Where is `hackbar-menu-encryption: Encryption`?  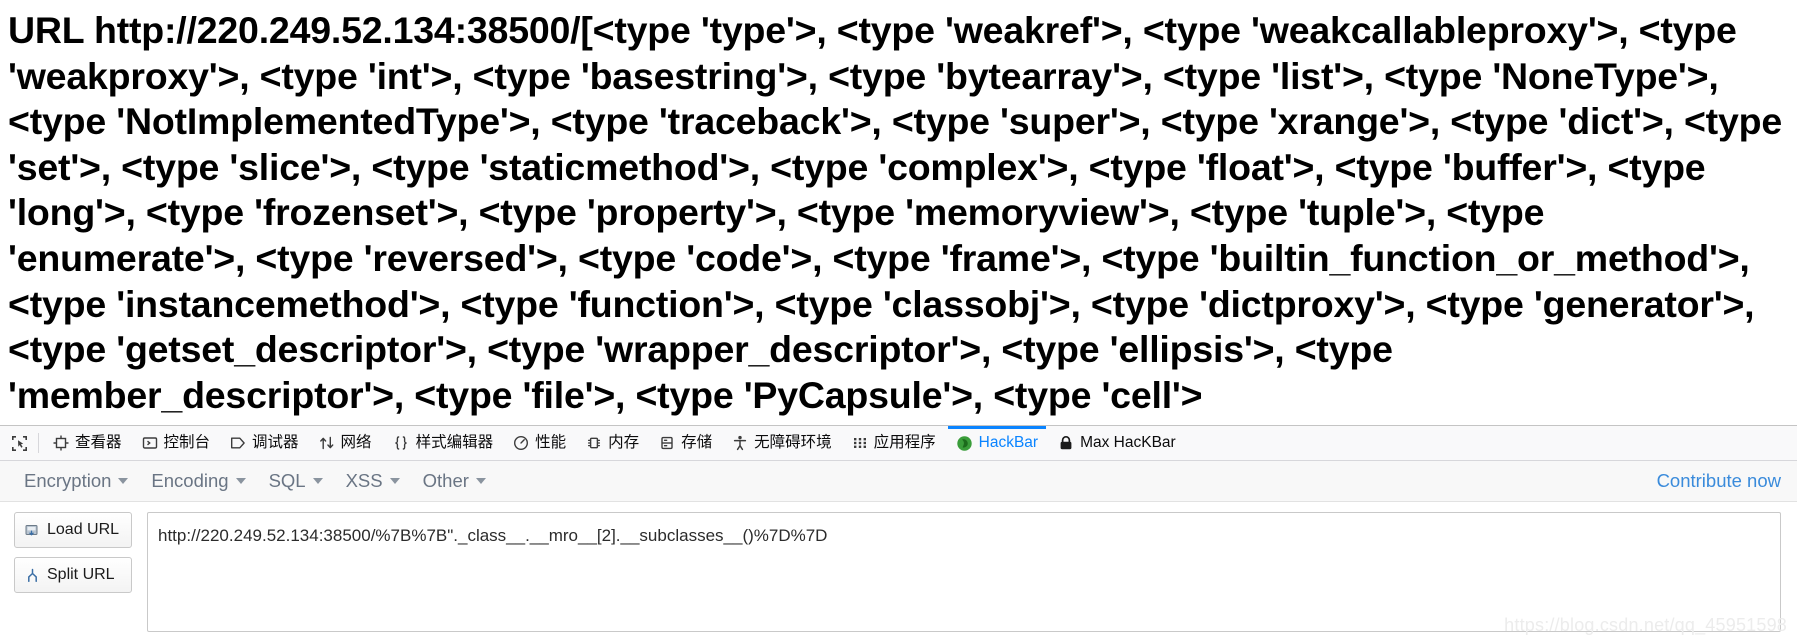
hackbar-menu-encryption: Encryption is located at coordinates (77, 481).